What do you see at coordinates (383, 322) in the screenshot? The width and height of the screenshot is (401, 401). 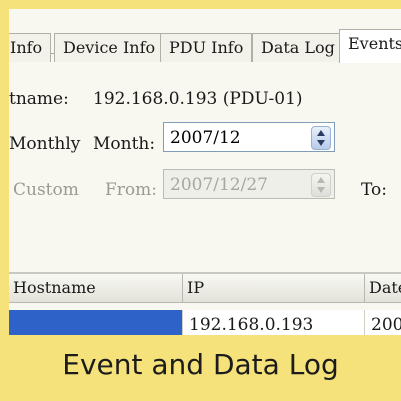 I see `cell-date: 2007` at bounding box center [383, 322].